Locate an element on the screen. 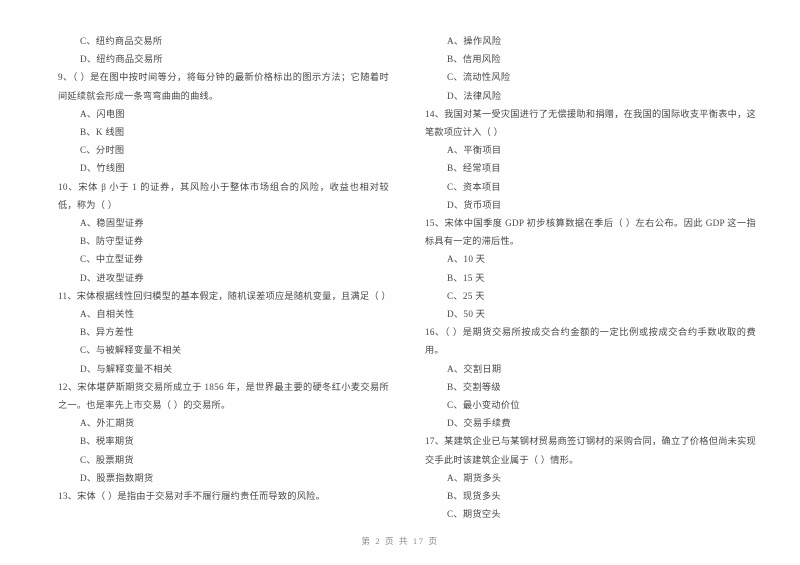  option-item: B、信用风险 is located at coordinates (474, 59).